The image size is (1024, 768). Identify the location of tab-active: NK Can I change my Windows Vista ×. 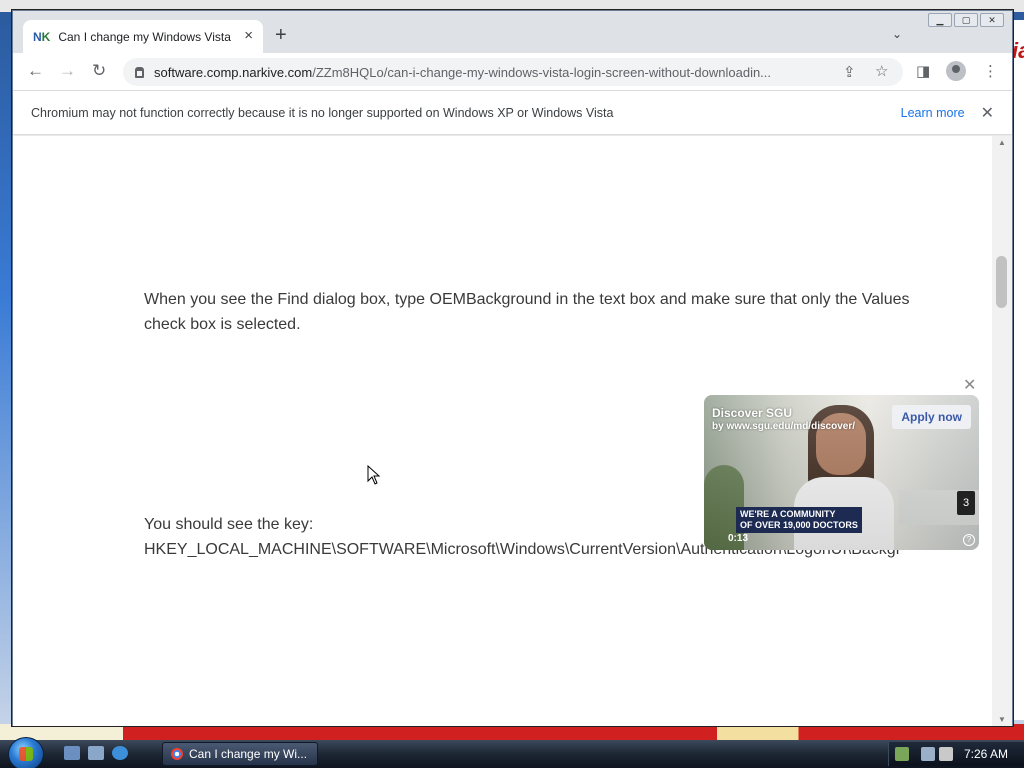
(143, 36).